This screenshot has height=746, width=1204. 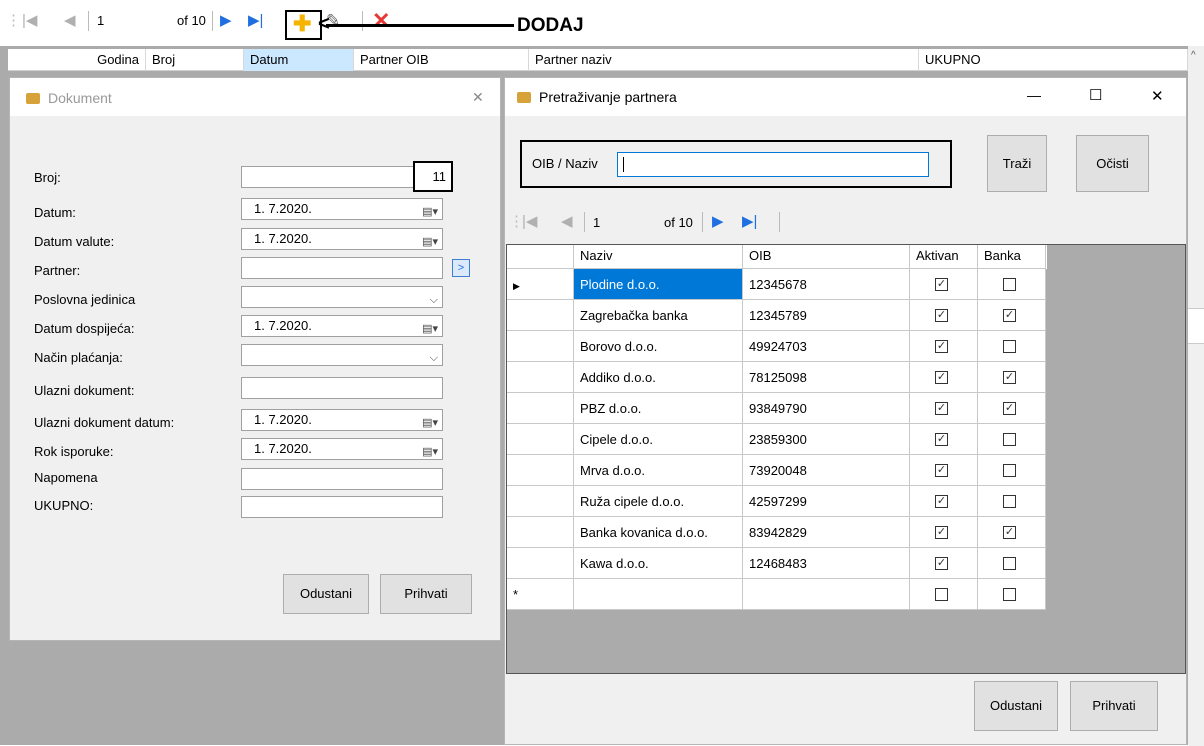 What do you see at coordinates (724, 60) in the screenshot?
I see `column-header-partner-naziv: Partner naziv` at bounding box center [724, 60].